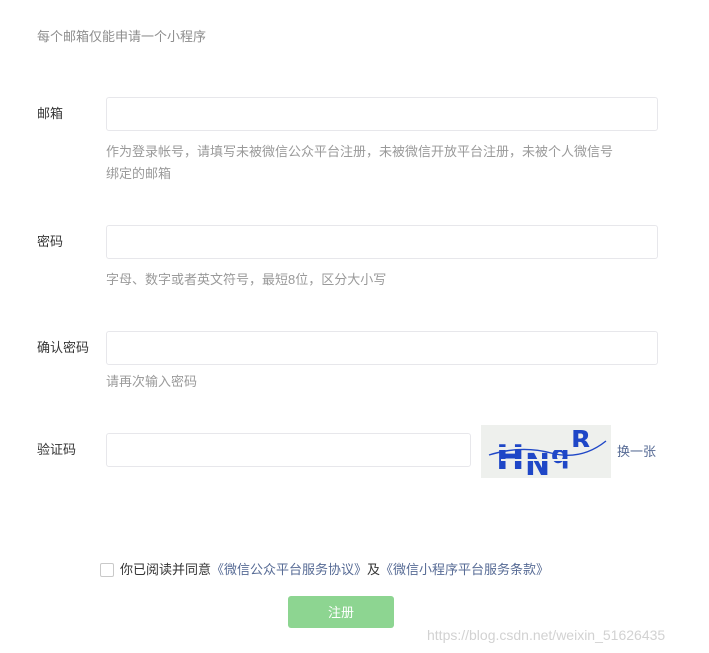 The height and width of the screenshot is (653, 709). What do you see at coordinates (546, 454) in the screenshot?
I see `captcha-image: H N q R` at bounding box center [546, 454].